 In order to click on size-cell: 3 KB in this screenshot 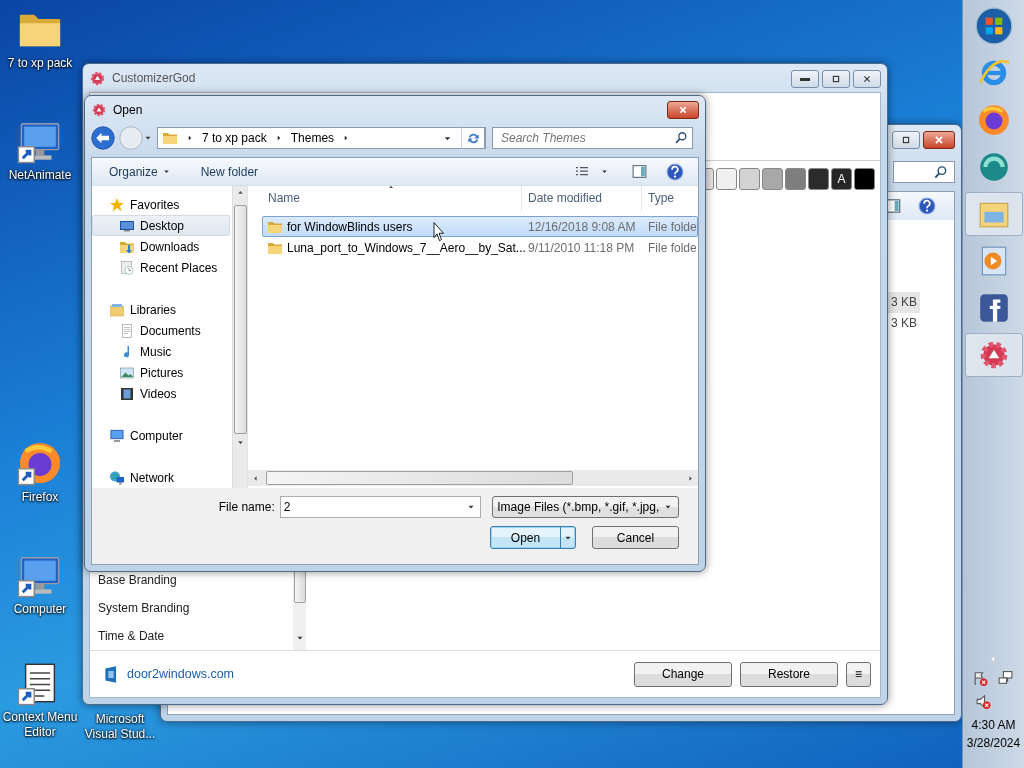, I will do `click(904, 302)`.